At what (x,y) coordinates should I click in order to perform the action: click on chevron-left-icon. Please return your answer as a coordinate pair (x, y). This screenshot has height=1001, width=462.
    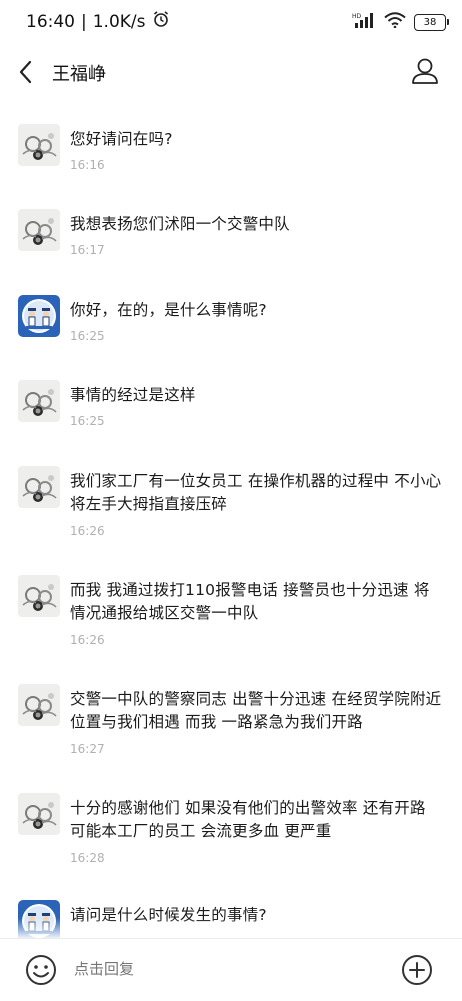
    Looking at the image, I should click on (27, 75).